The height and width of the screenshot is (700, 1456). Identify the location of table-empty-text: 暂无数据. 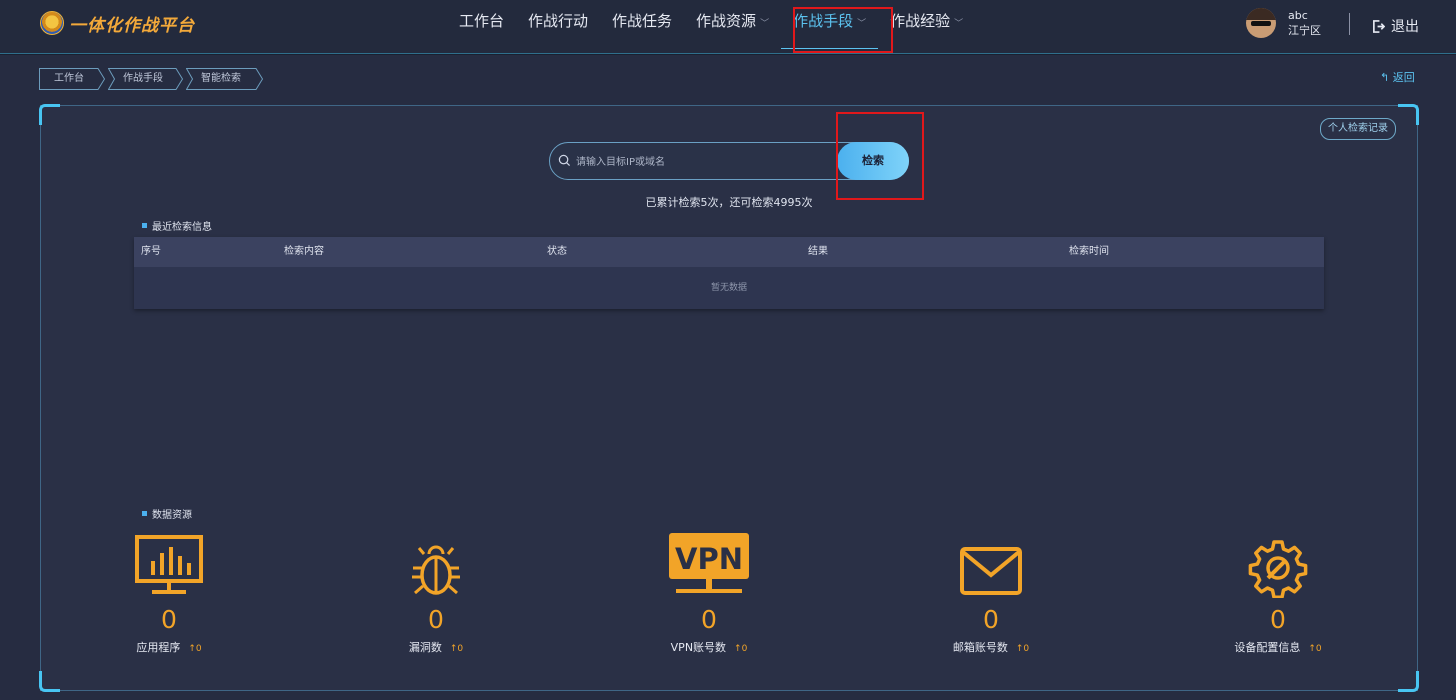
(728, 288).